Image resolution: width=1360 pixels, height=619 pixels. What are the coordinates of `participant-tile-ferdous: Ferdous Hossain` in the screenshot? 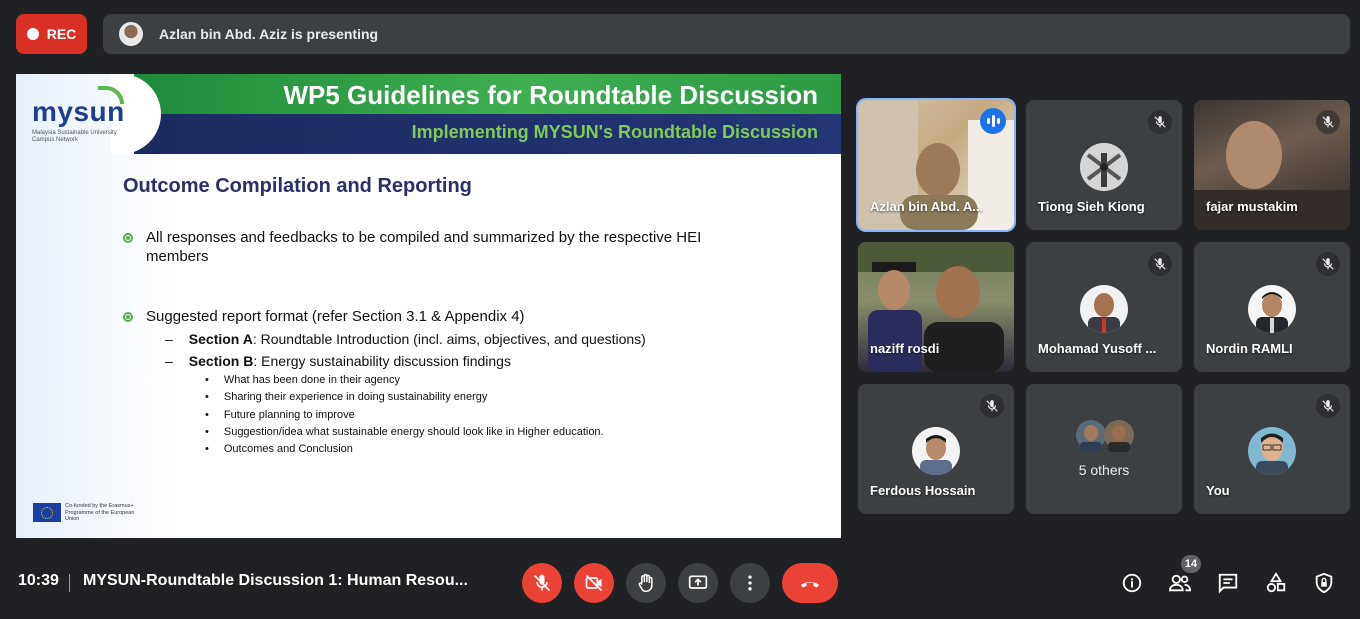 It's located at (936, 449).